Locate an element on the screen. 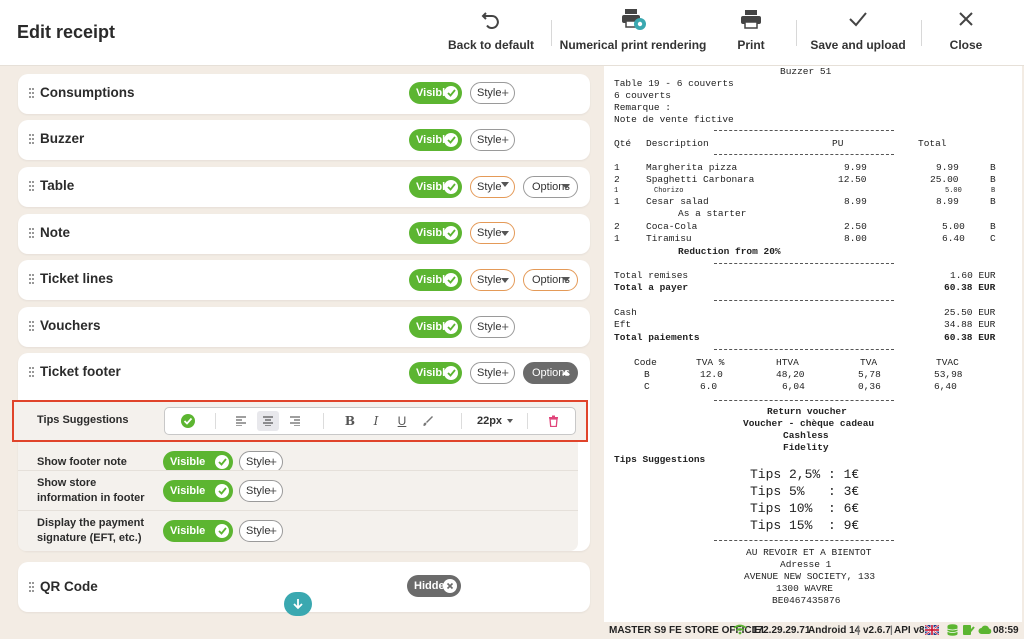 The image size is (1024, 639). uk-flag-icon is located at coordinates (932, 631).